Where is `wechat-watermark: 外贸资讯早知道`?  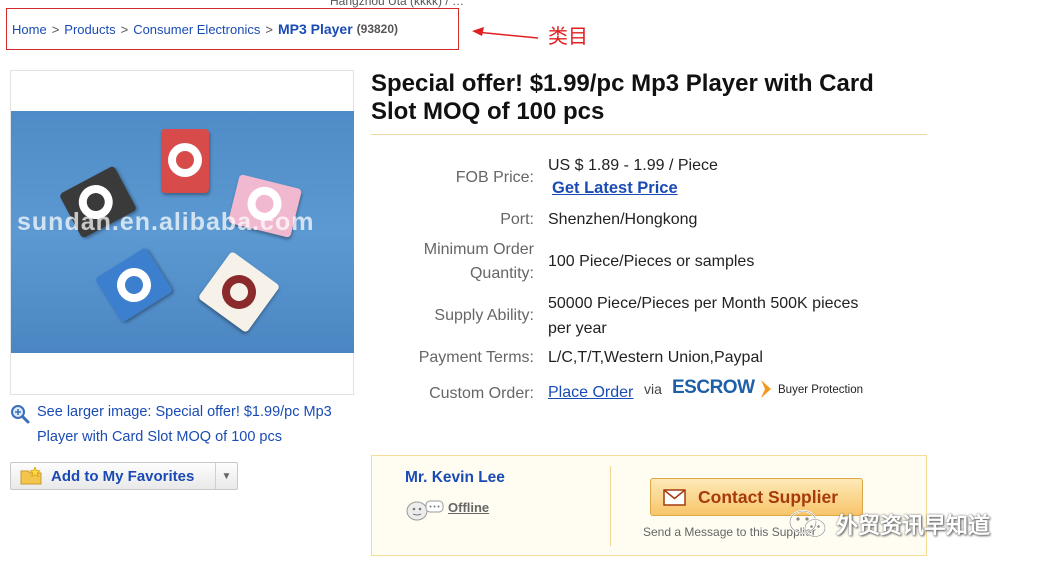 wechat-watermark: 外贸资讯早知道 is located at coordinates (889, 524).